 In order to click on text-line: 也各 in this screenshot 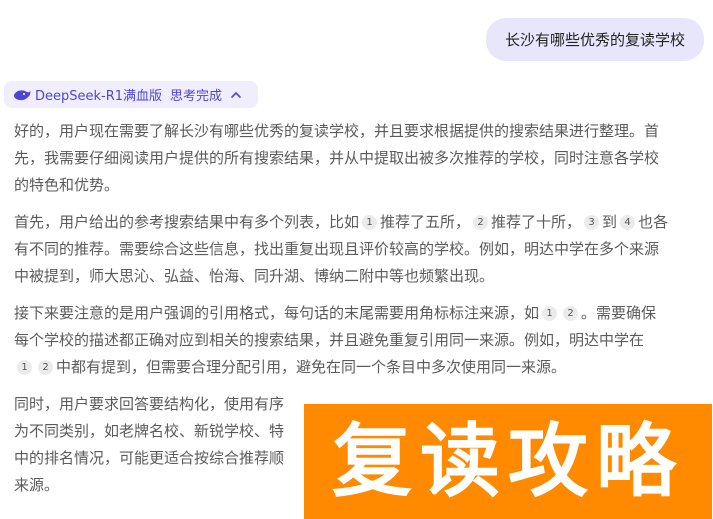, I will do `click(653, 222)`.